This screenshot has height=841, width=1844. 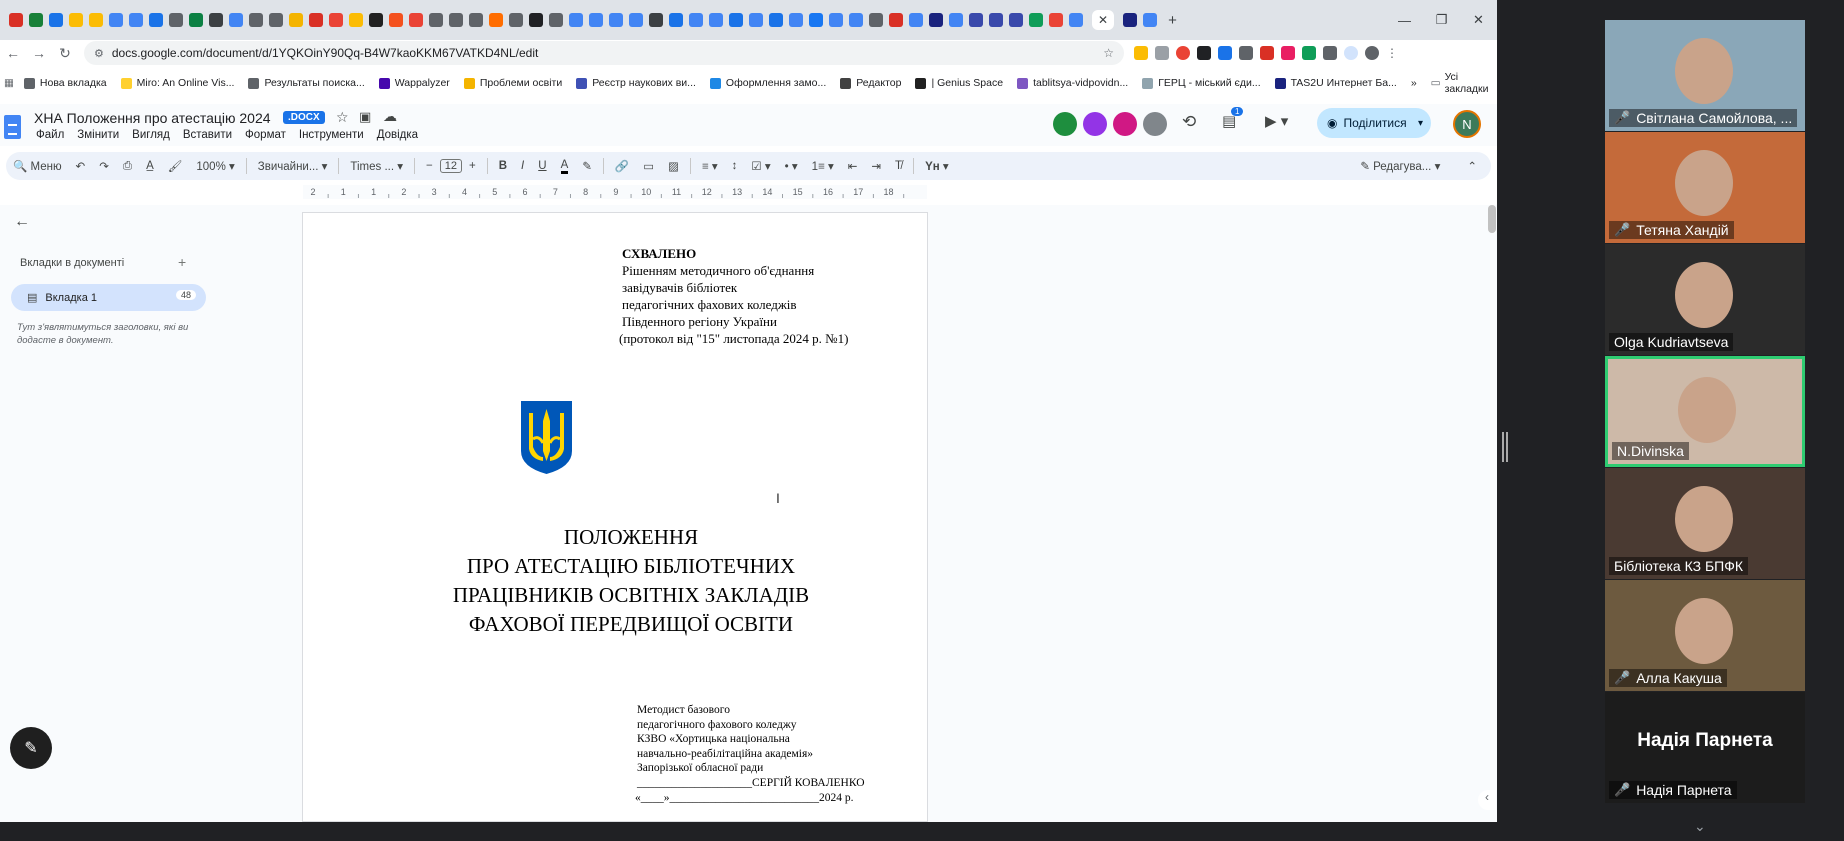 What do you see at coordinates (12, 127) in the screenshot?
I see `docs-logo-icon` at bounding box center [12, 127].